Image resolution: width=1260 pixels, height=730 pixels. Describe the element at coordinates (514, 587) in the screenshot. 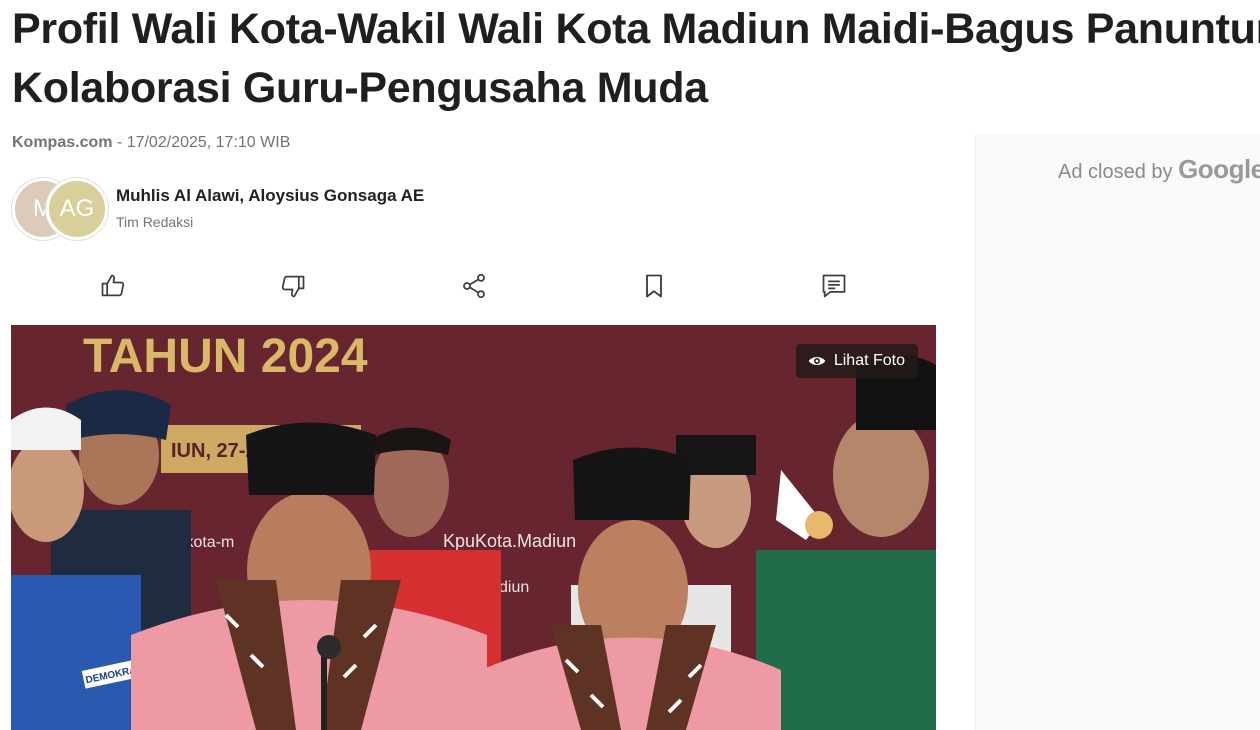

I see `backdrop-city: diun` at that location.